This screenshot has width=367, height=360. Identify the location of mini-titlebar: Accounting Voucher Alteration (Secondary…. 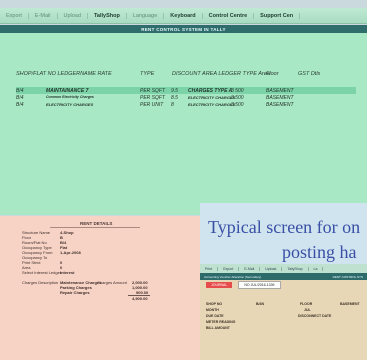
(283, 276).